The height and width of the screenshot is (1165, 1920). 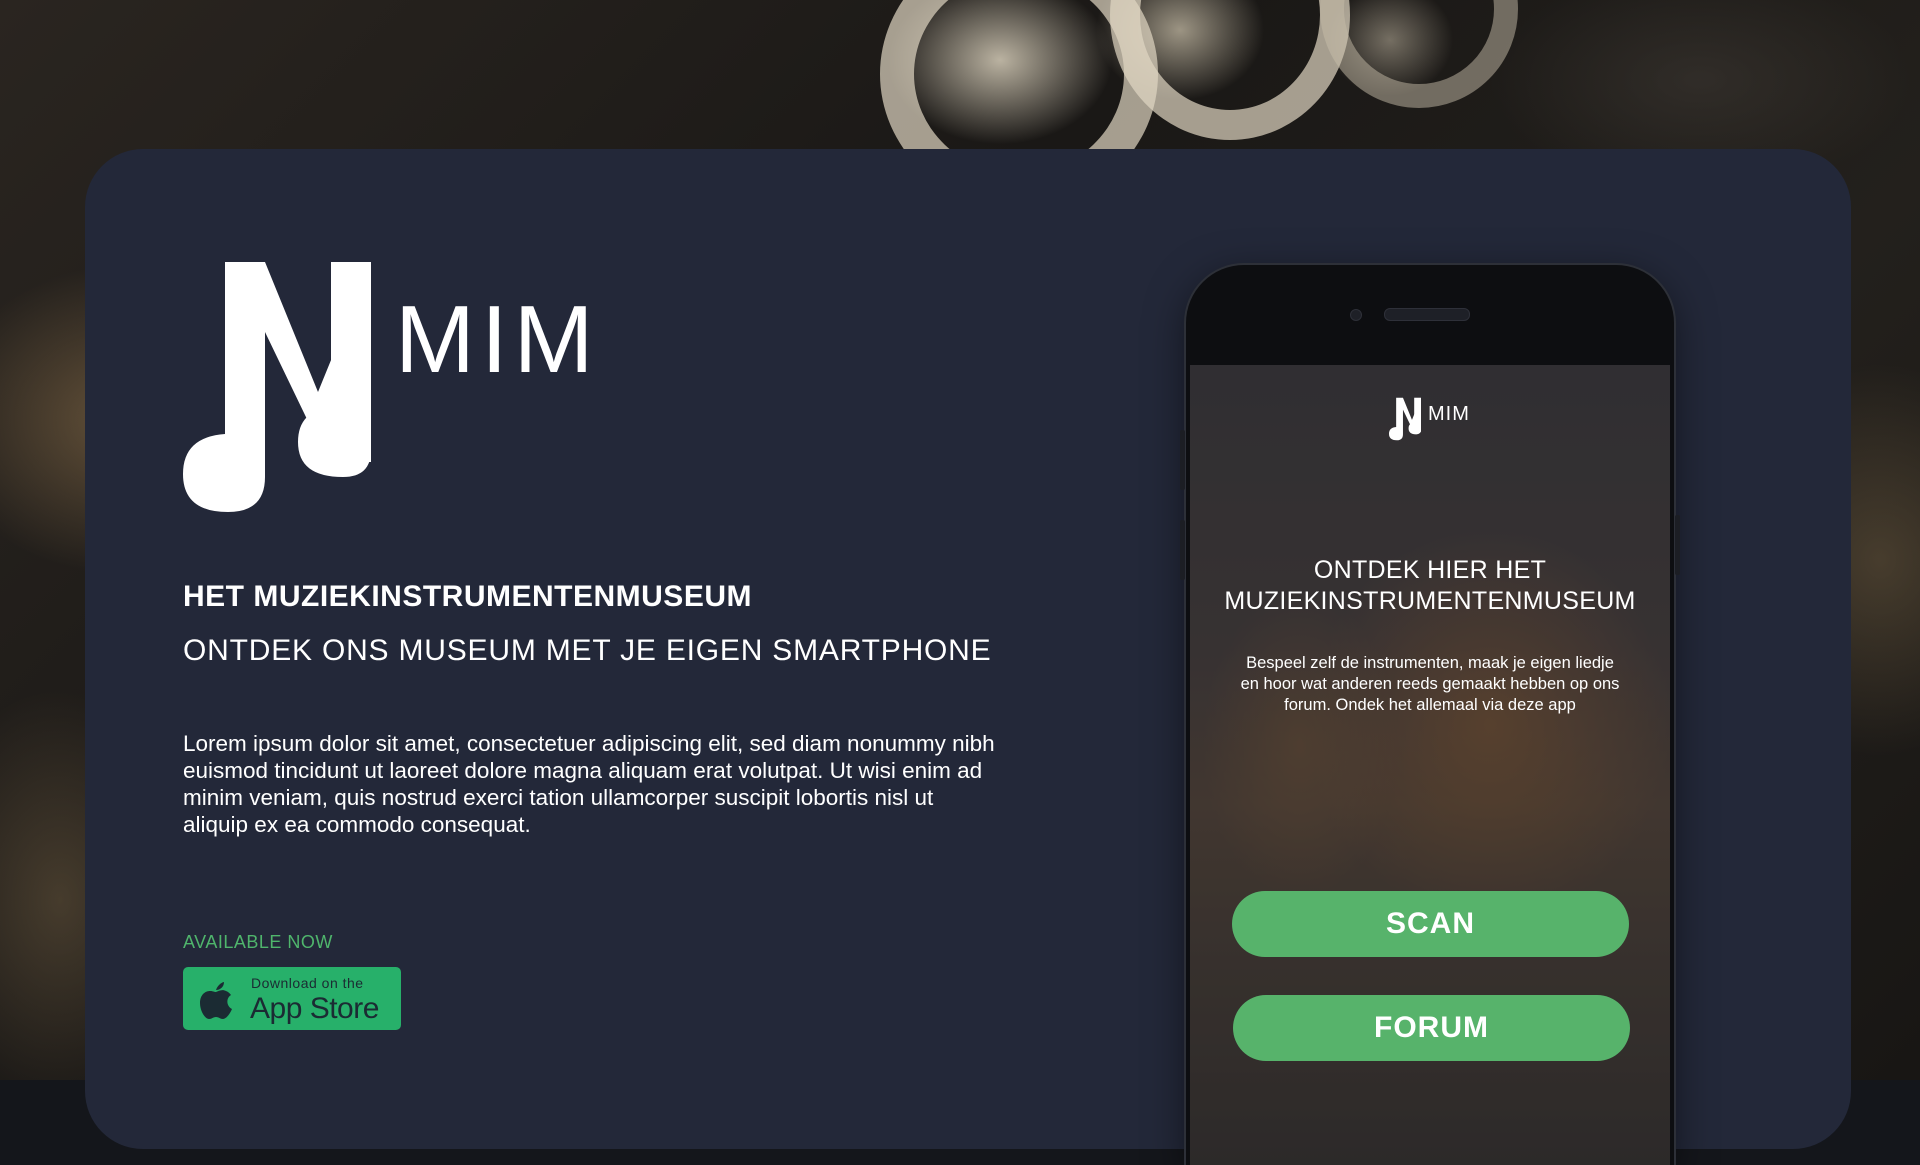 What do you see at coordinates (1419, 54) in the screenshot?
I see `instrument-valve-ring` at bounding box center [1419, 54].